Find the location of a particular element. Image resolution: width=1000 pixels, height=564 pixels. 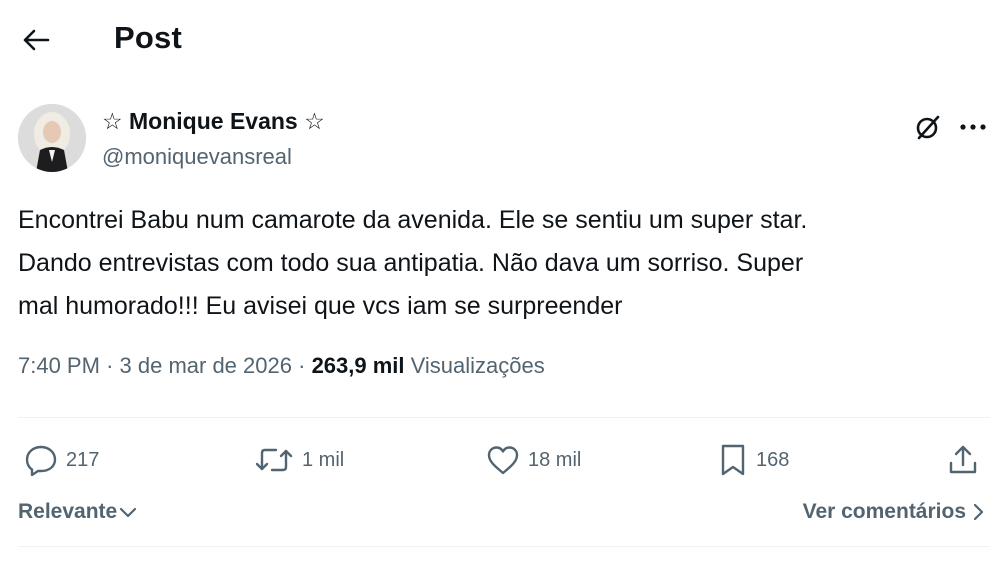

like-button: 18 mil is located at coordinates (533, 460).